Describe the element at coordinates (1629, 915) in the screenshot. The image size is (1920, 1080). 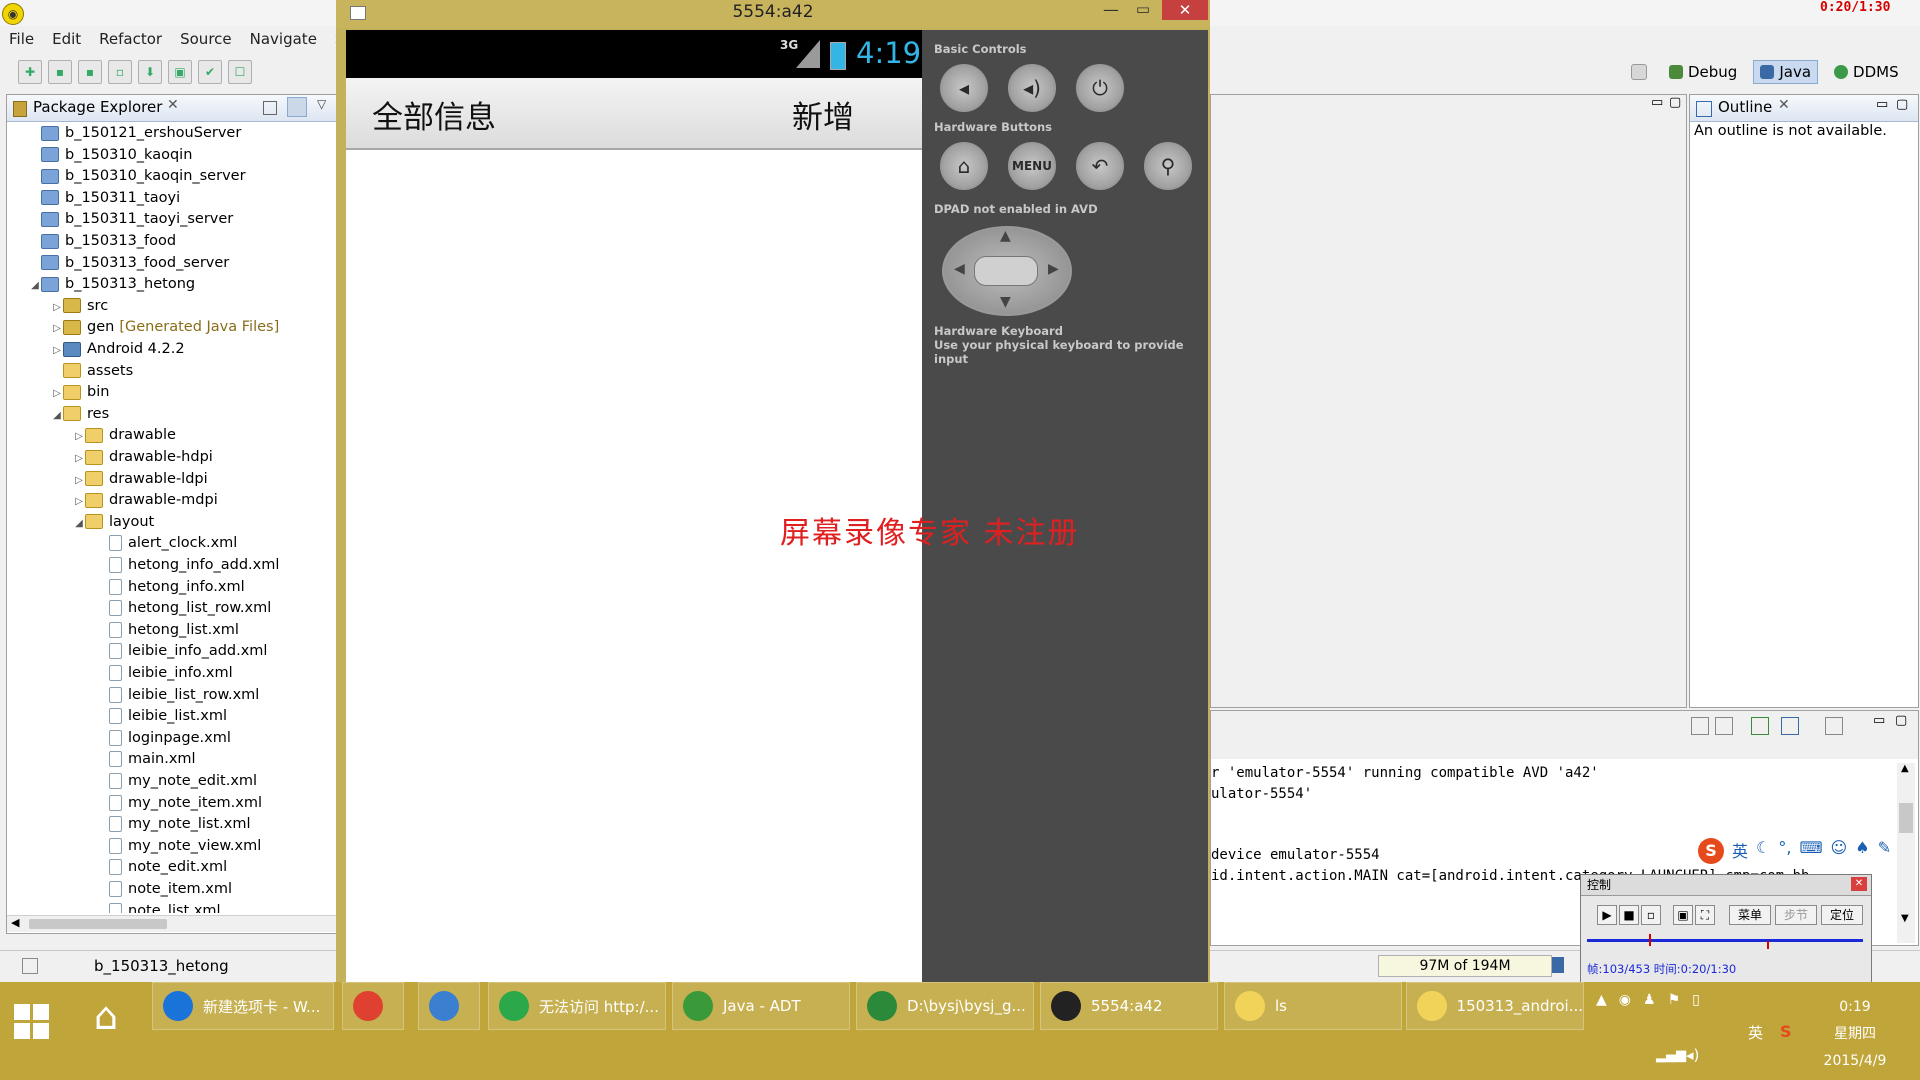
I see `stop-icon: ■` at that location.